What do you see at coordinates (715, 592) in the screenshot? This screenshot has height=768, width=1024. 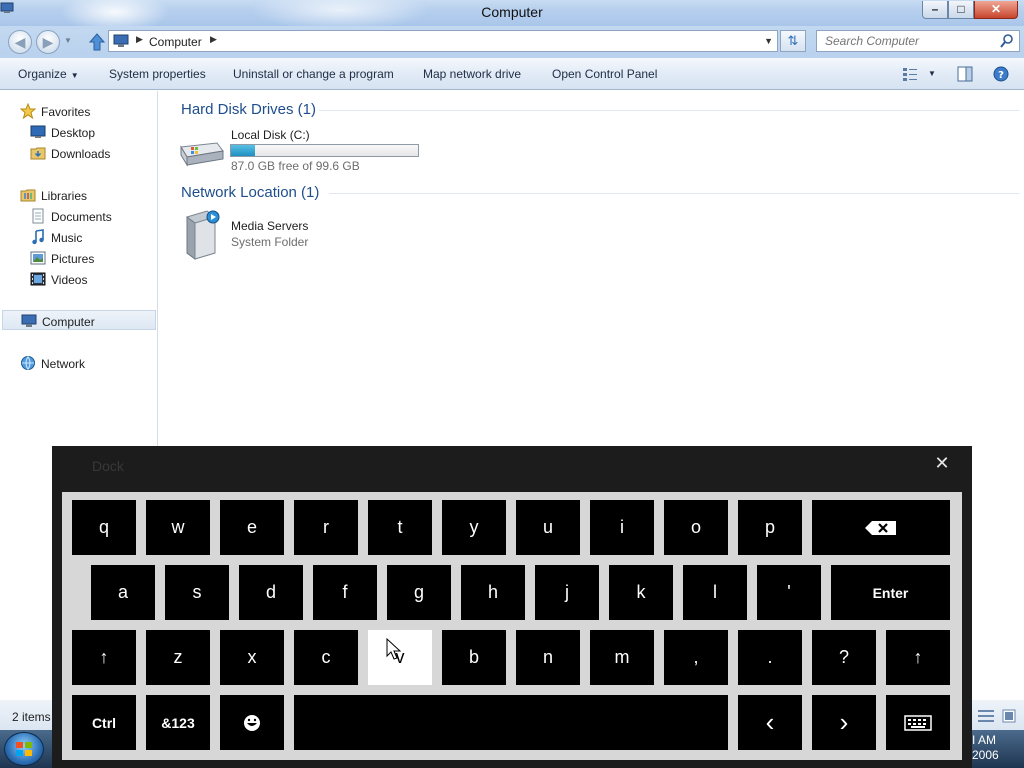 I see `key-l: l` at bounding box center [715, 592].